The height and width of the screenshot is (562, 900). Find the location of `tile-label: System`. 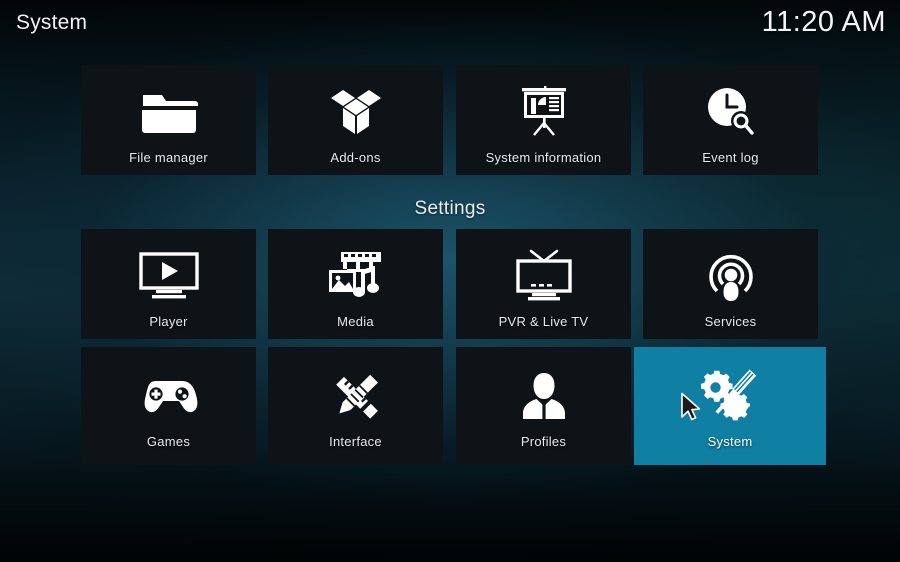

tile-label: System is located at coordinates (730, 441).